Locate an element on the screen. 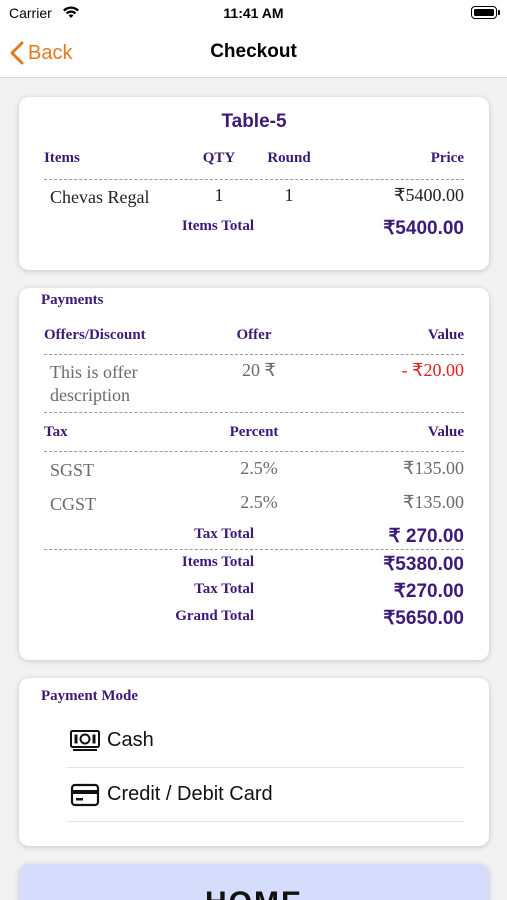 The width and height of the screenshot is (507, 900). tax-name: SGST is located at coordinates (72, 470).